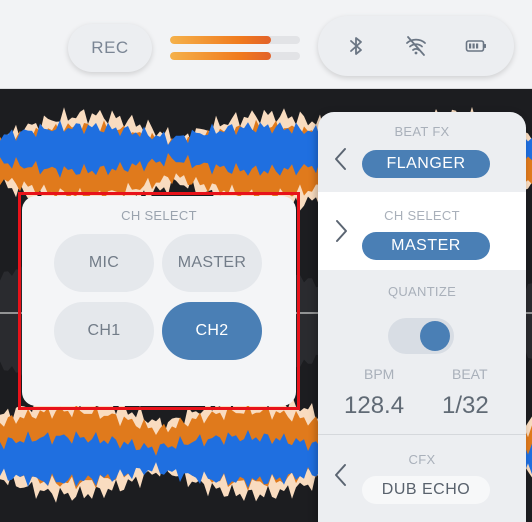  I want to click on status-pill, so click(416, 46).